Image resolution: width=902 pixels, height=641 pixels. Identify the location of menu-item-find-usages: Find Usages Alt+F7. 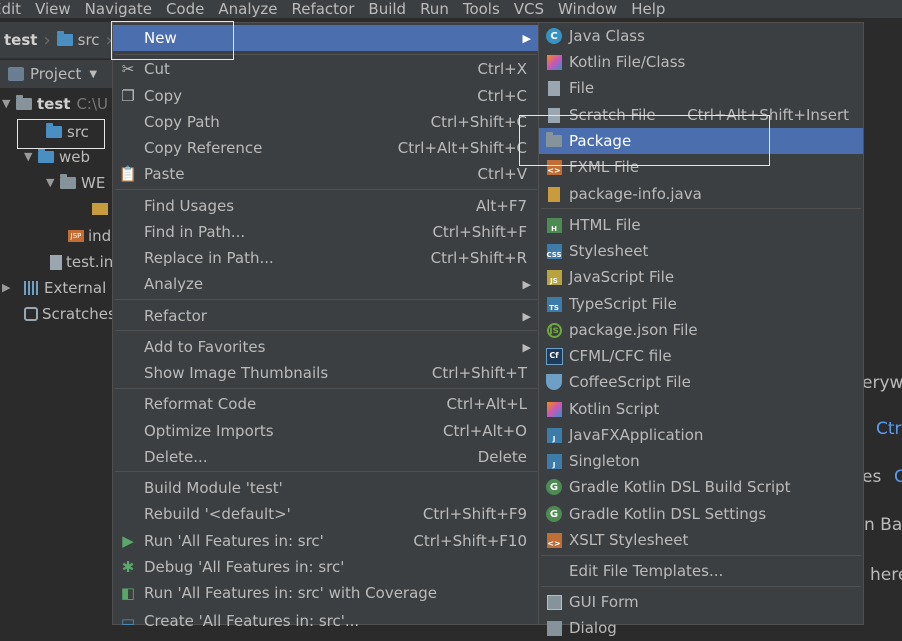
(326, 206).